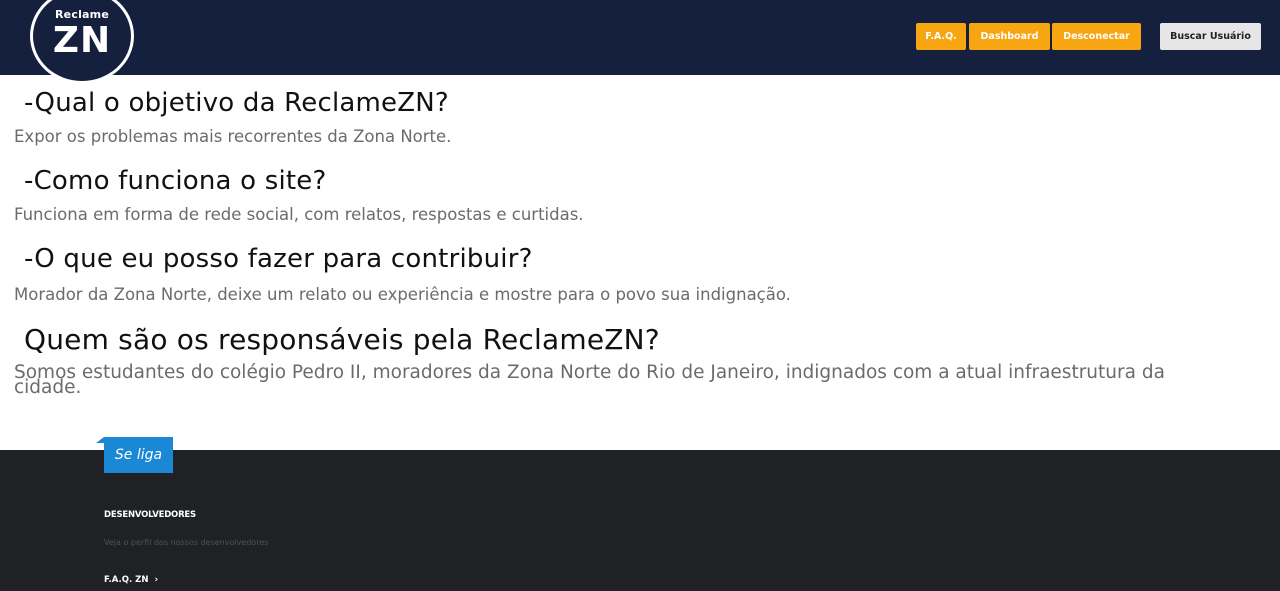 The width and height of the screenshot is (1280, 591). I want to click on se-liga-tag: Se liga, so click(134, 455).